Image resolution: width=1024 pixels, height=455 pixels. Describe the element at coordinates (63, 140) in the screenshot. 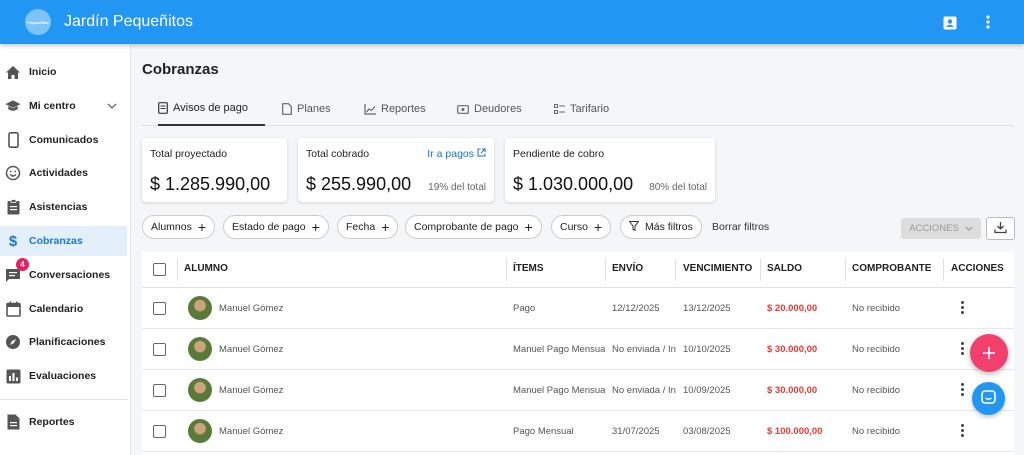

I see `sidebar-item-comunicados: Comunicados` at that location.